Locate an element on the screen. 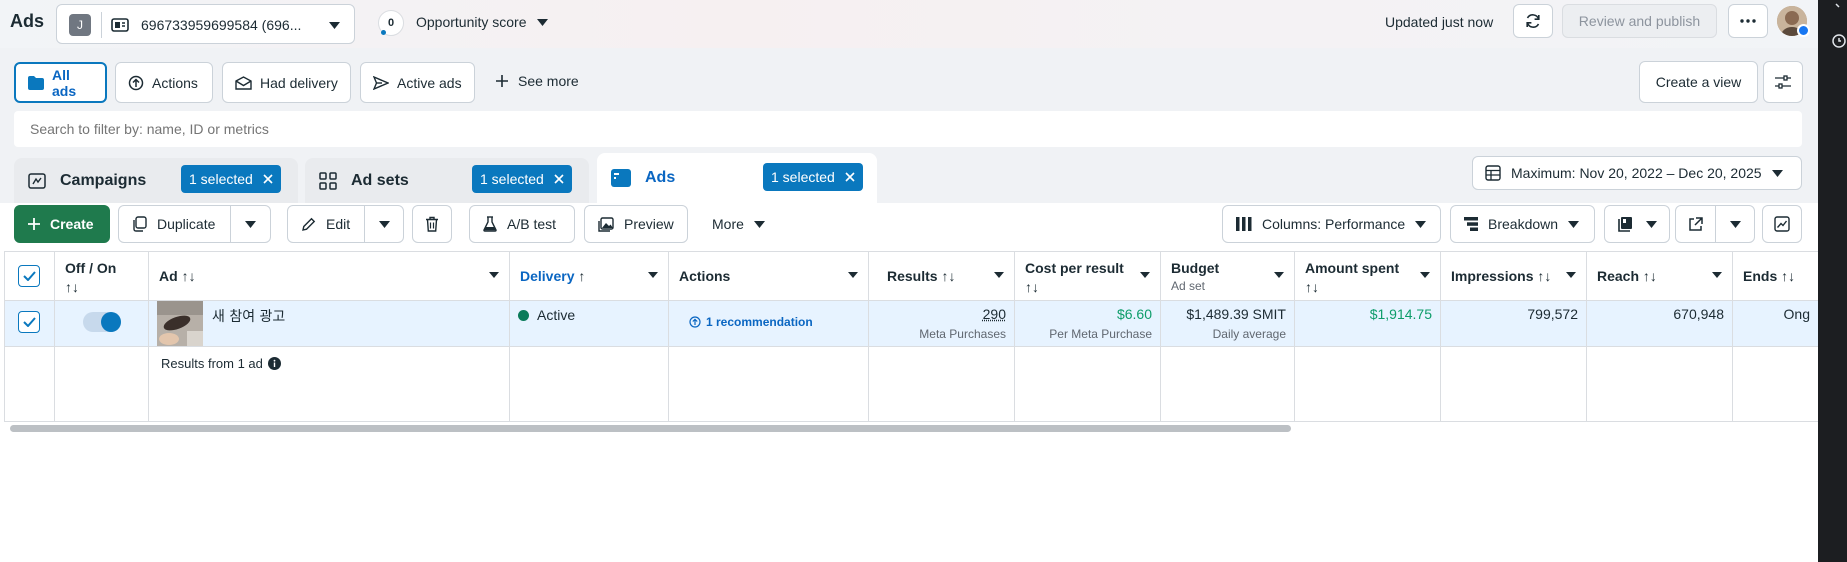 This screenshot has height=562, width=1847. sort-ascending-icon: ↑ is located at coordinates (581, 276).